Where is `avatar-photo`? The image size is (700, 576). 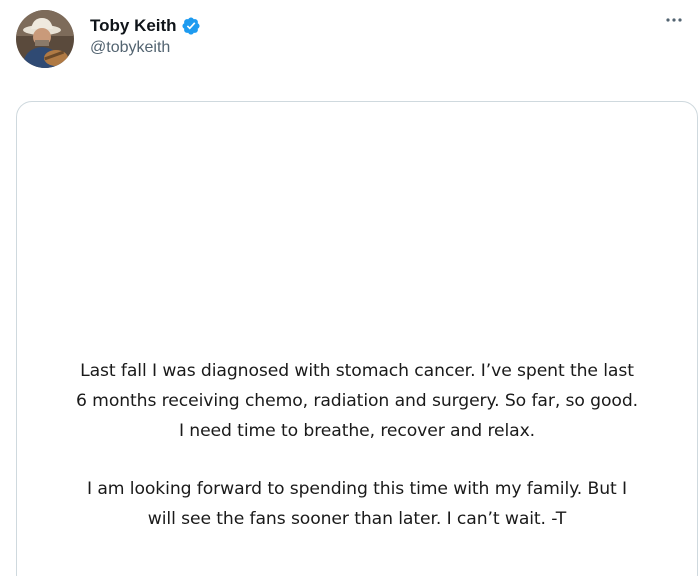 avatar-photo is located at coordinates (45, 39).